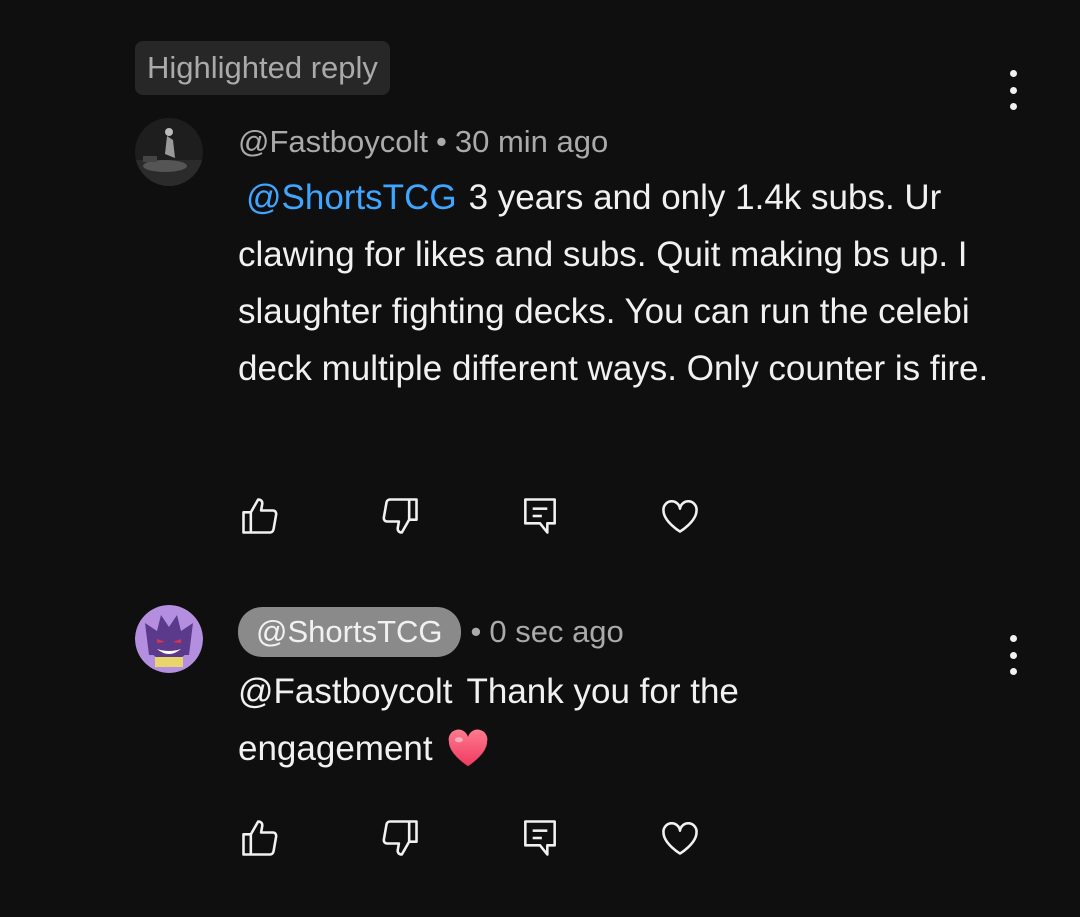 This screenshot has width=1080, height=917. Describe the element at coordinates (538, 724) in the screenshot. I see `comment-text: @Fastboycolt Thank you for the engagement` at that location.